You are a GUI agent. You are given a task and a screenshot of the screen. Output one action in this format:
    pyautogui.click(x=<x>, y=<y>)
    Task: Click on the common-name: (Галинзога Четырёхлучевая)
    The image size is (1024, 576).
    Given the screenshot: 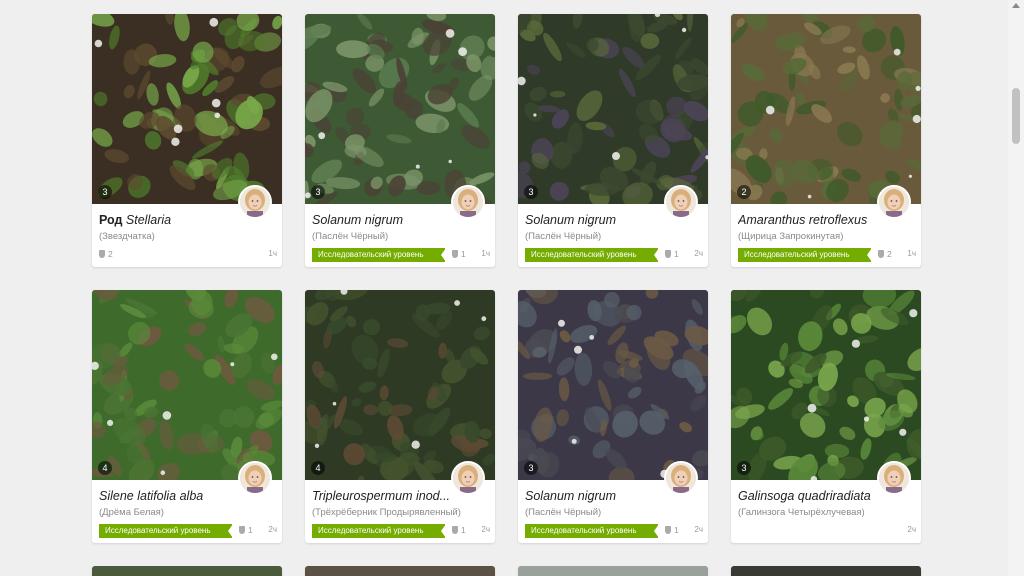 What is the action you would take?
    pyautogui.click(x=801, y=512)
    